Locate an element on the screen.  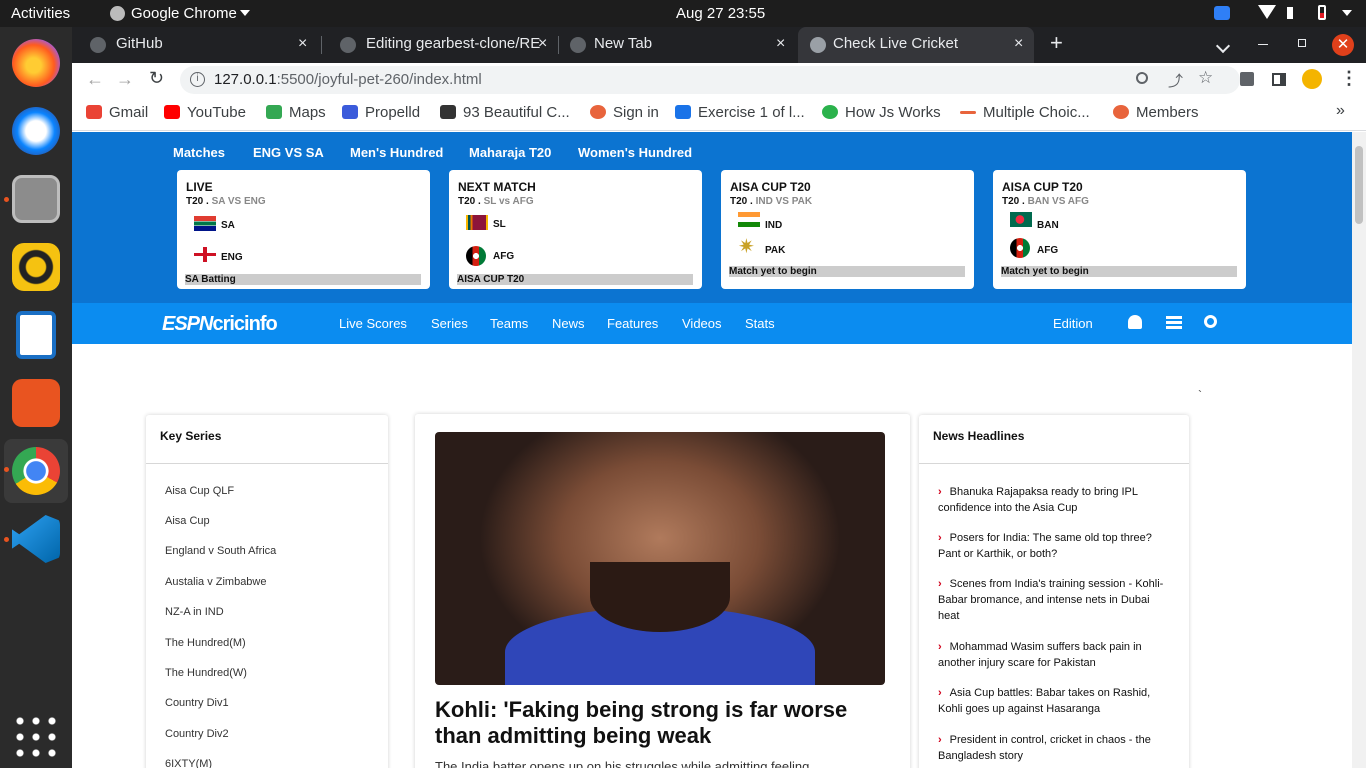
tab-editing-gearbest: Editing gearbest-clone/RE × is located at coordinates (438, 45).